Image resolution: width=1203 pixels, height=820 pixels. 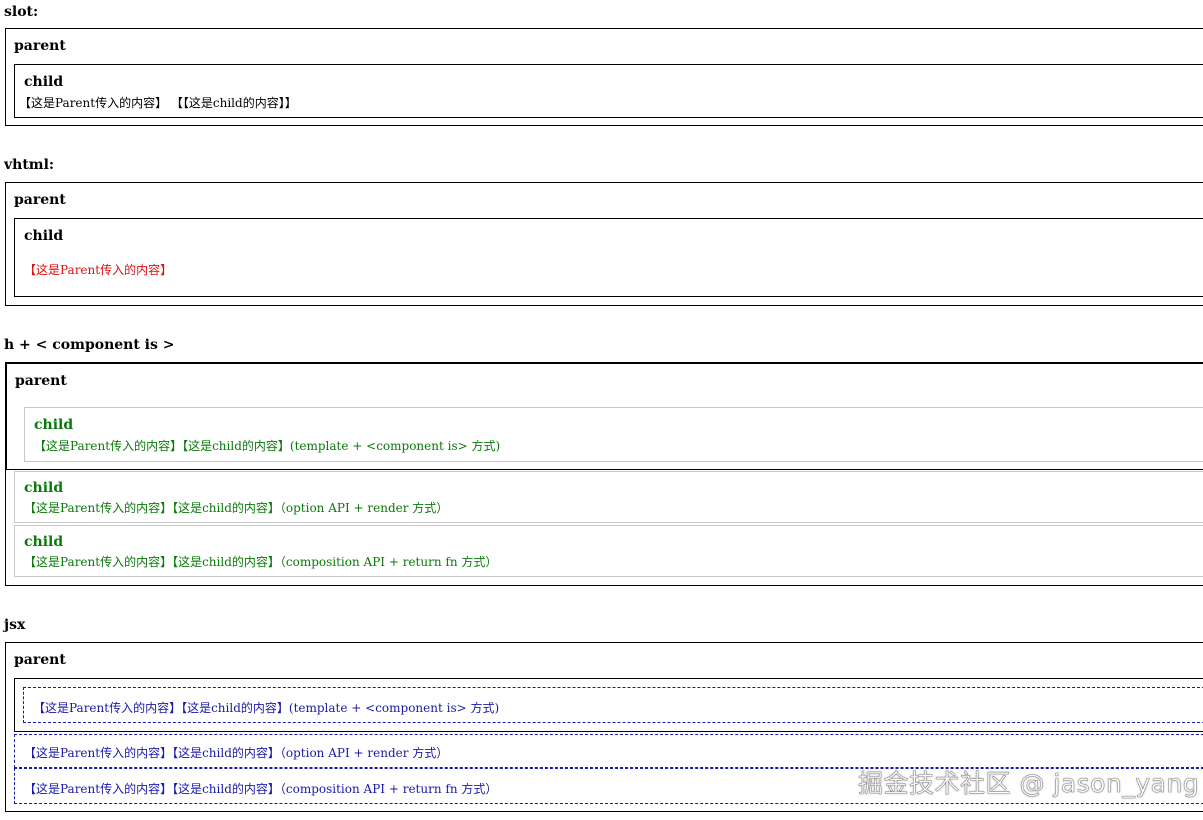 What do you see at coordinates (608, 91) in the screenshot?
I see `slot-child-box: child 【这是Parent传入的内容】 【【这是child的内容】】` at bounding box center [608, 91].